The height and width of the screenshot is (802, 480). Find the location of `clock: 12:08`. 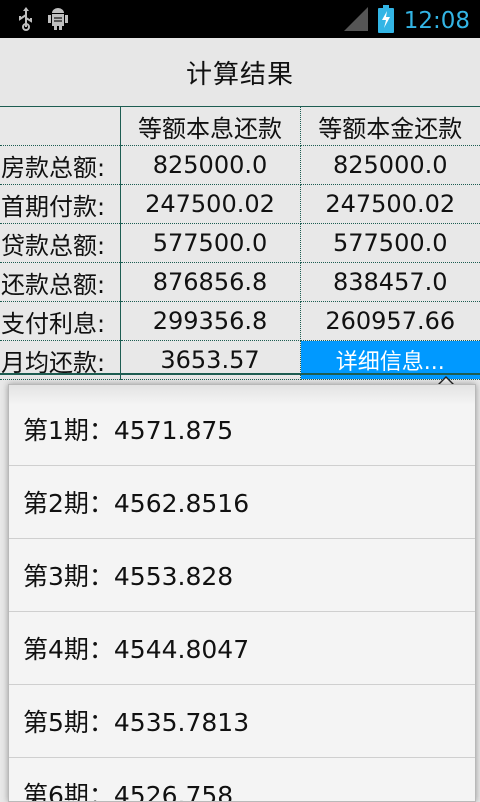

clock: 12:08 is located at coordinates (436, 21).